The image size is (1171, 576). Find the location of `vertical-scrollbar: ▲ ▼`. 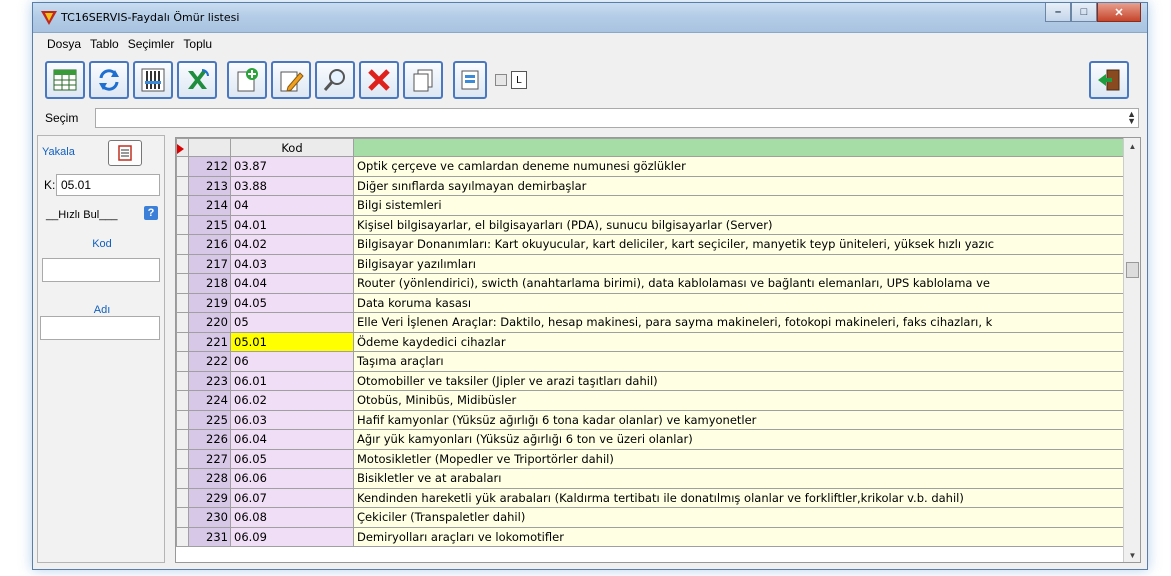

vertical-scrollbar: ▲ ▼ is located at coordinates (1131, 350).